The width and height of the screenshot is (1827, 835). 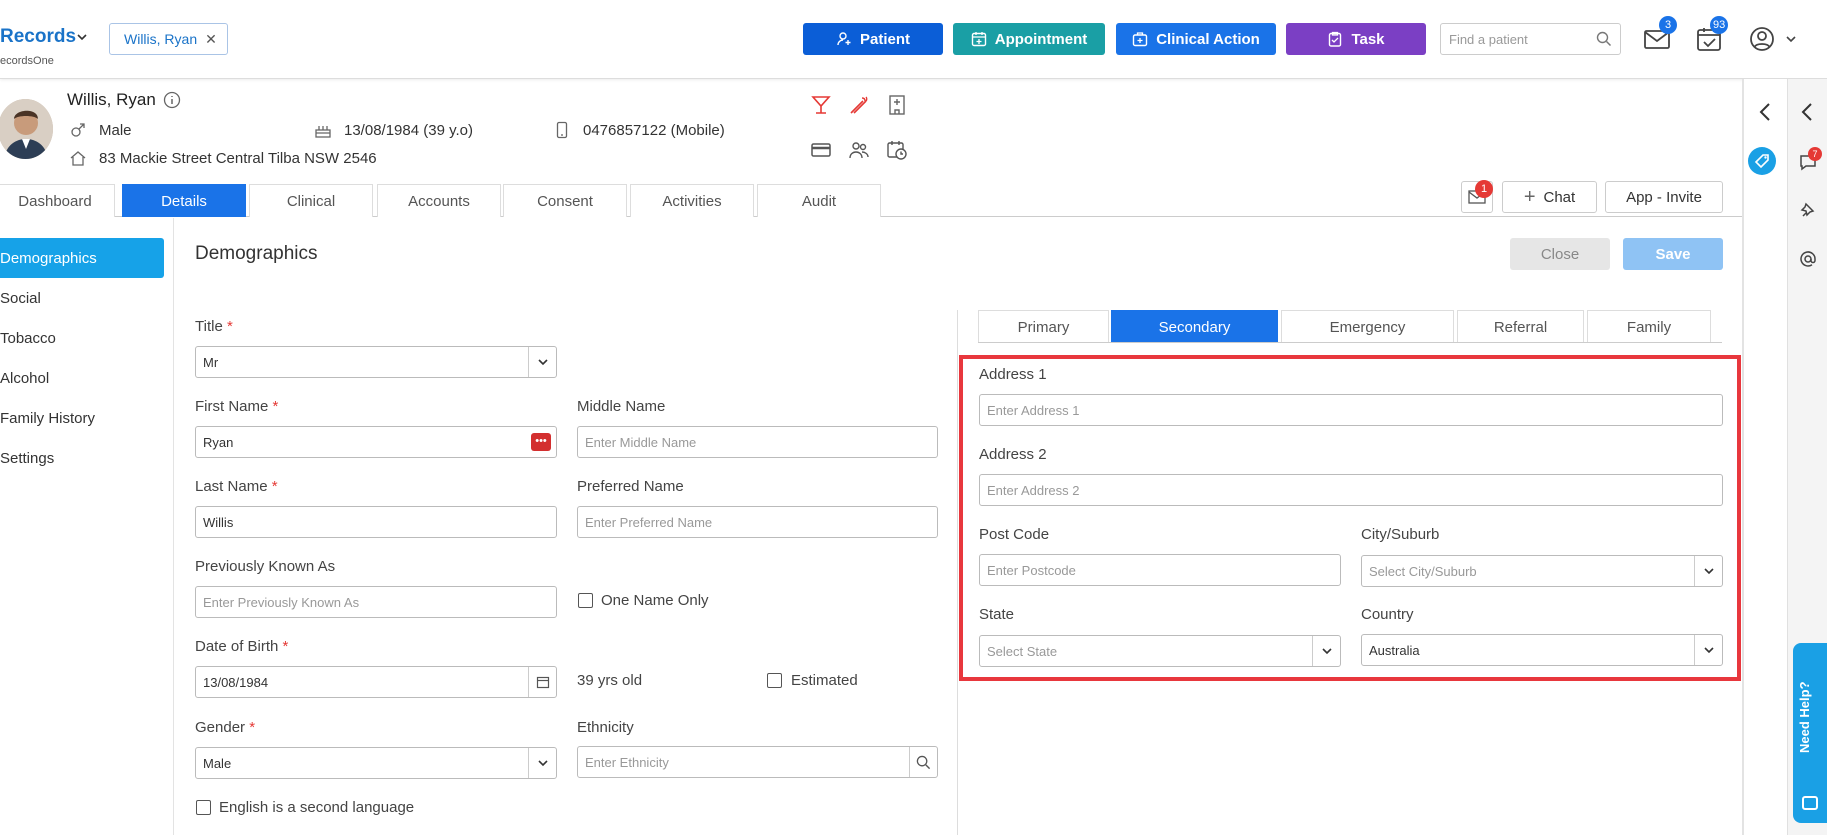 I want to click on mobile-phone-icon, so click(x=562, y=130).